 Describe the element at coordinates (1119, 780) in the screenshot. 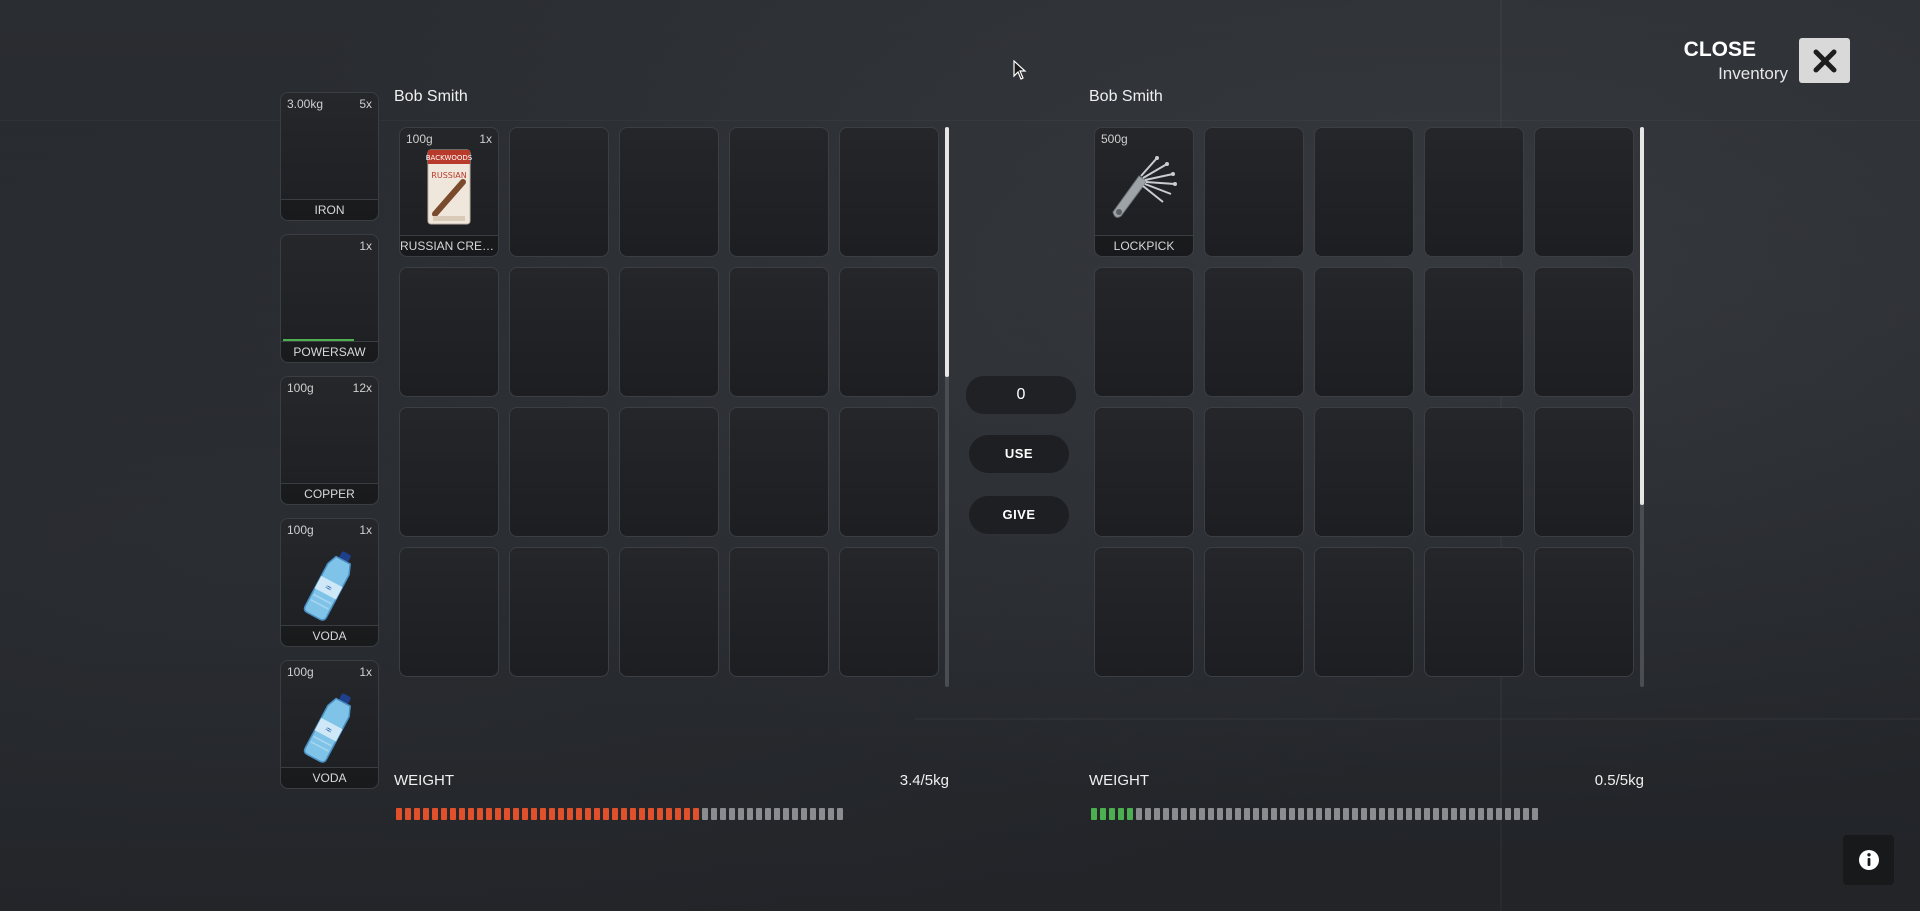

I see `secondary-weight-label: WEIGHT` at that location.